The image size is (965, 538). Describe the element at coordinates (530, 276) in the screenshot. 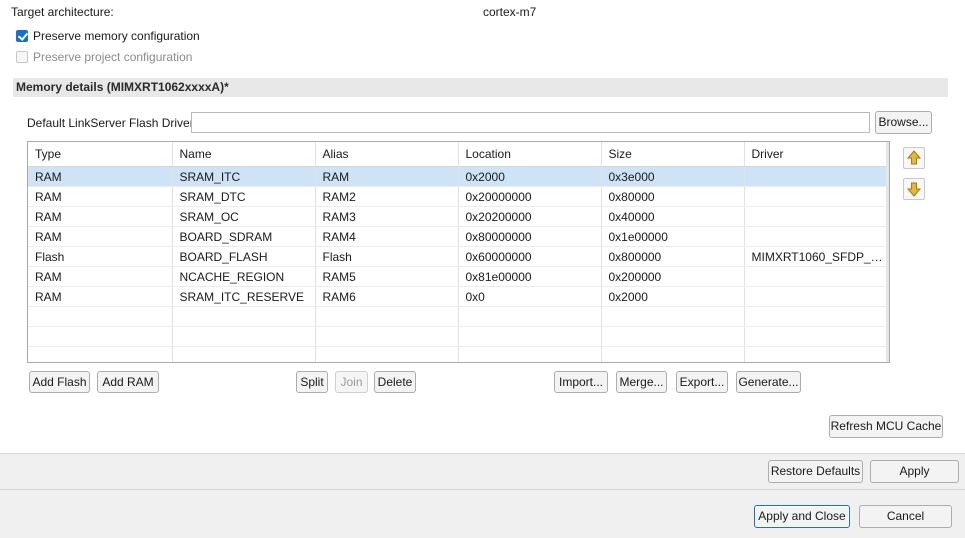

I see `cell-location: 0x81e00000` at that location.